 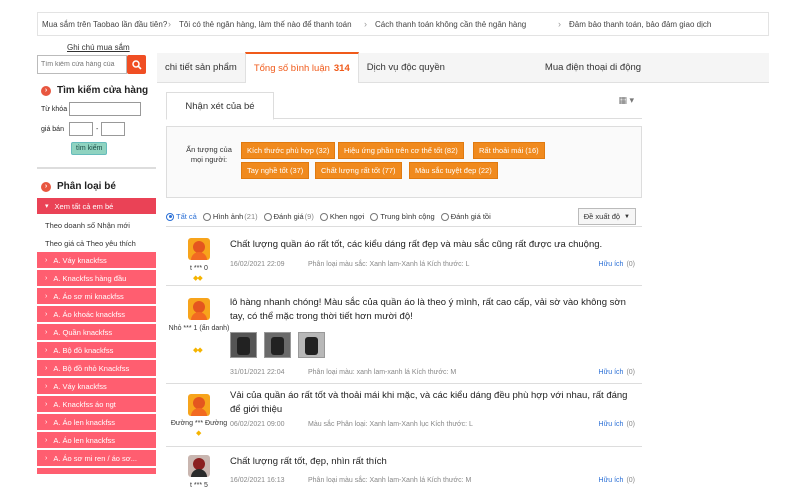 What do you see at coordinates (47, 206) in the screenshot?
I see `chevron-down-icon: ▾` at bounding box center [47, 206].